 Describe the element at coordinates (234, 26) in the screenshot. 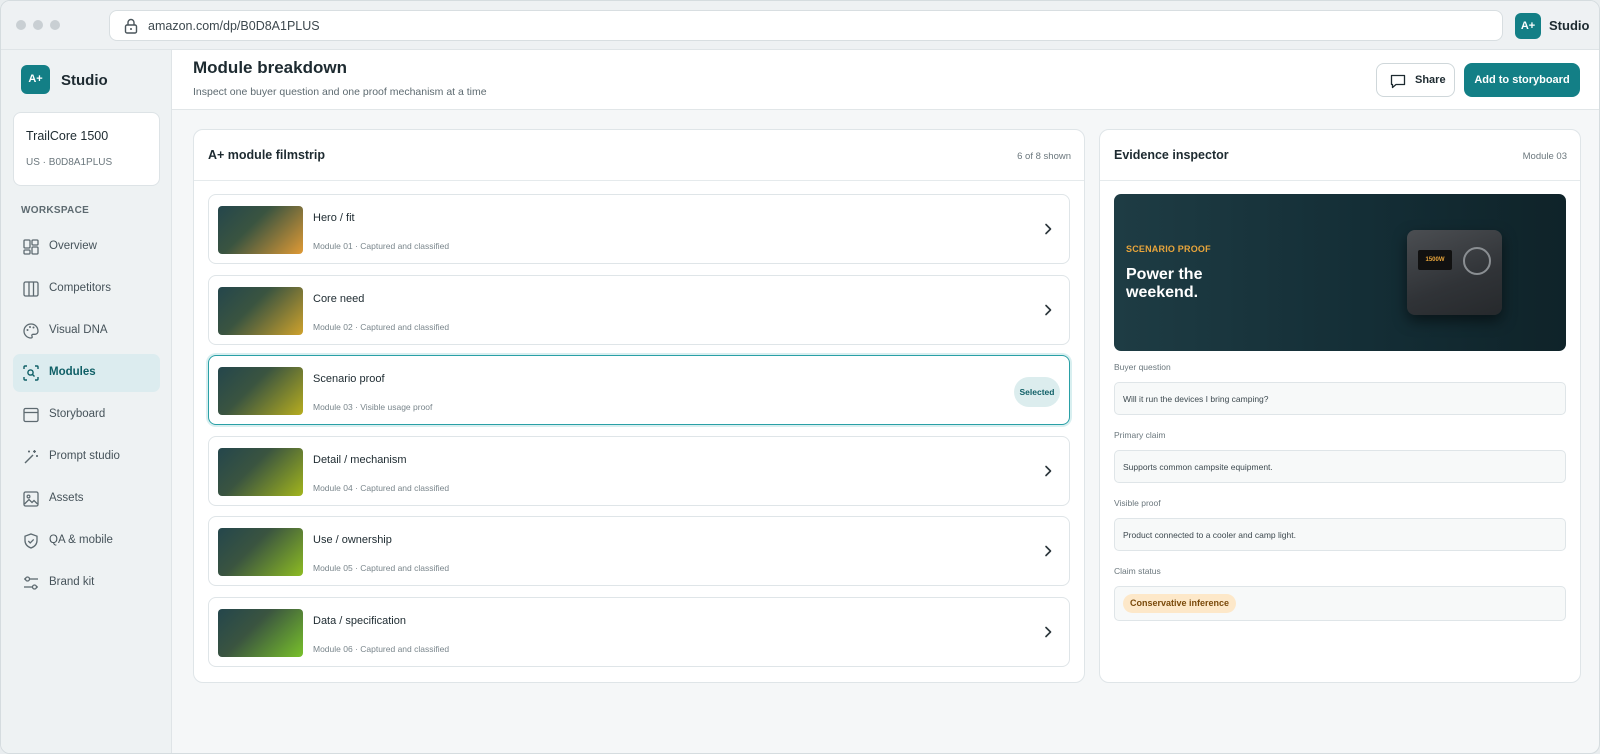

I see `url-text: amazon.com/dp/B0D8A1PLUS` at that location.